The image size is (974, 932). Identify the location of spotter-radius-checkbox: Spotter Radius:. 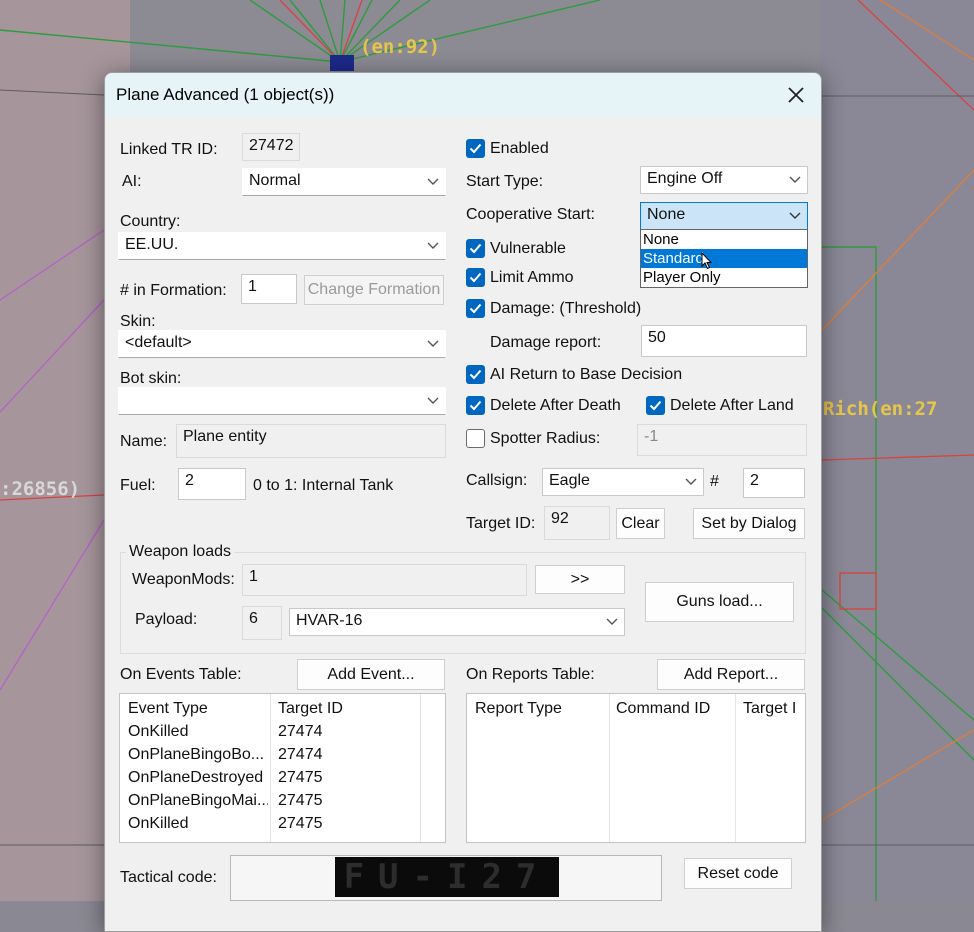
(533, 438).